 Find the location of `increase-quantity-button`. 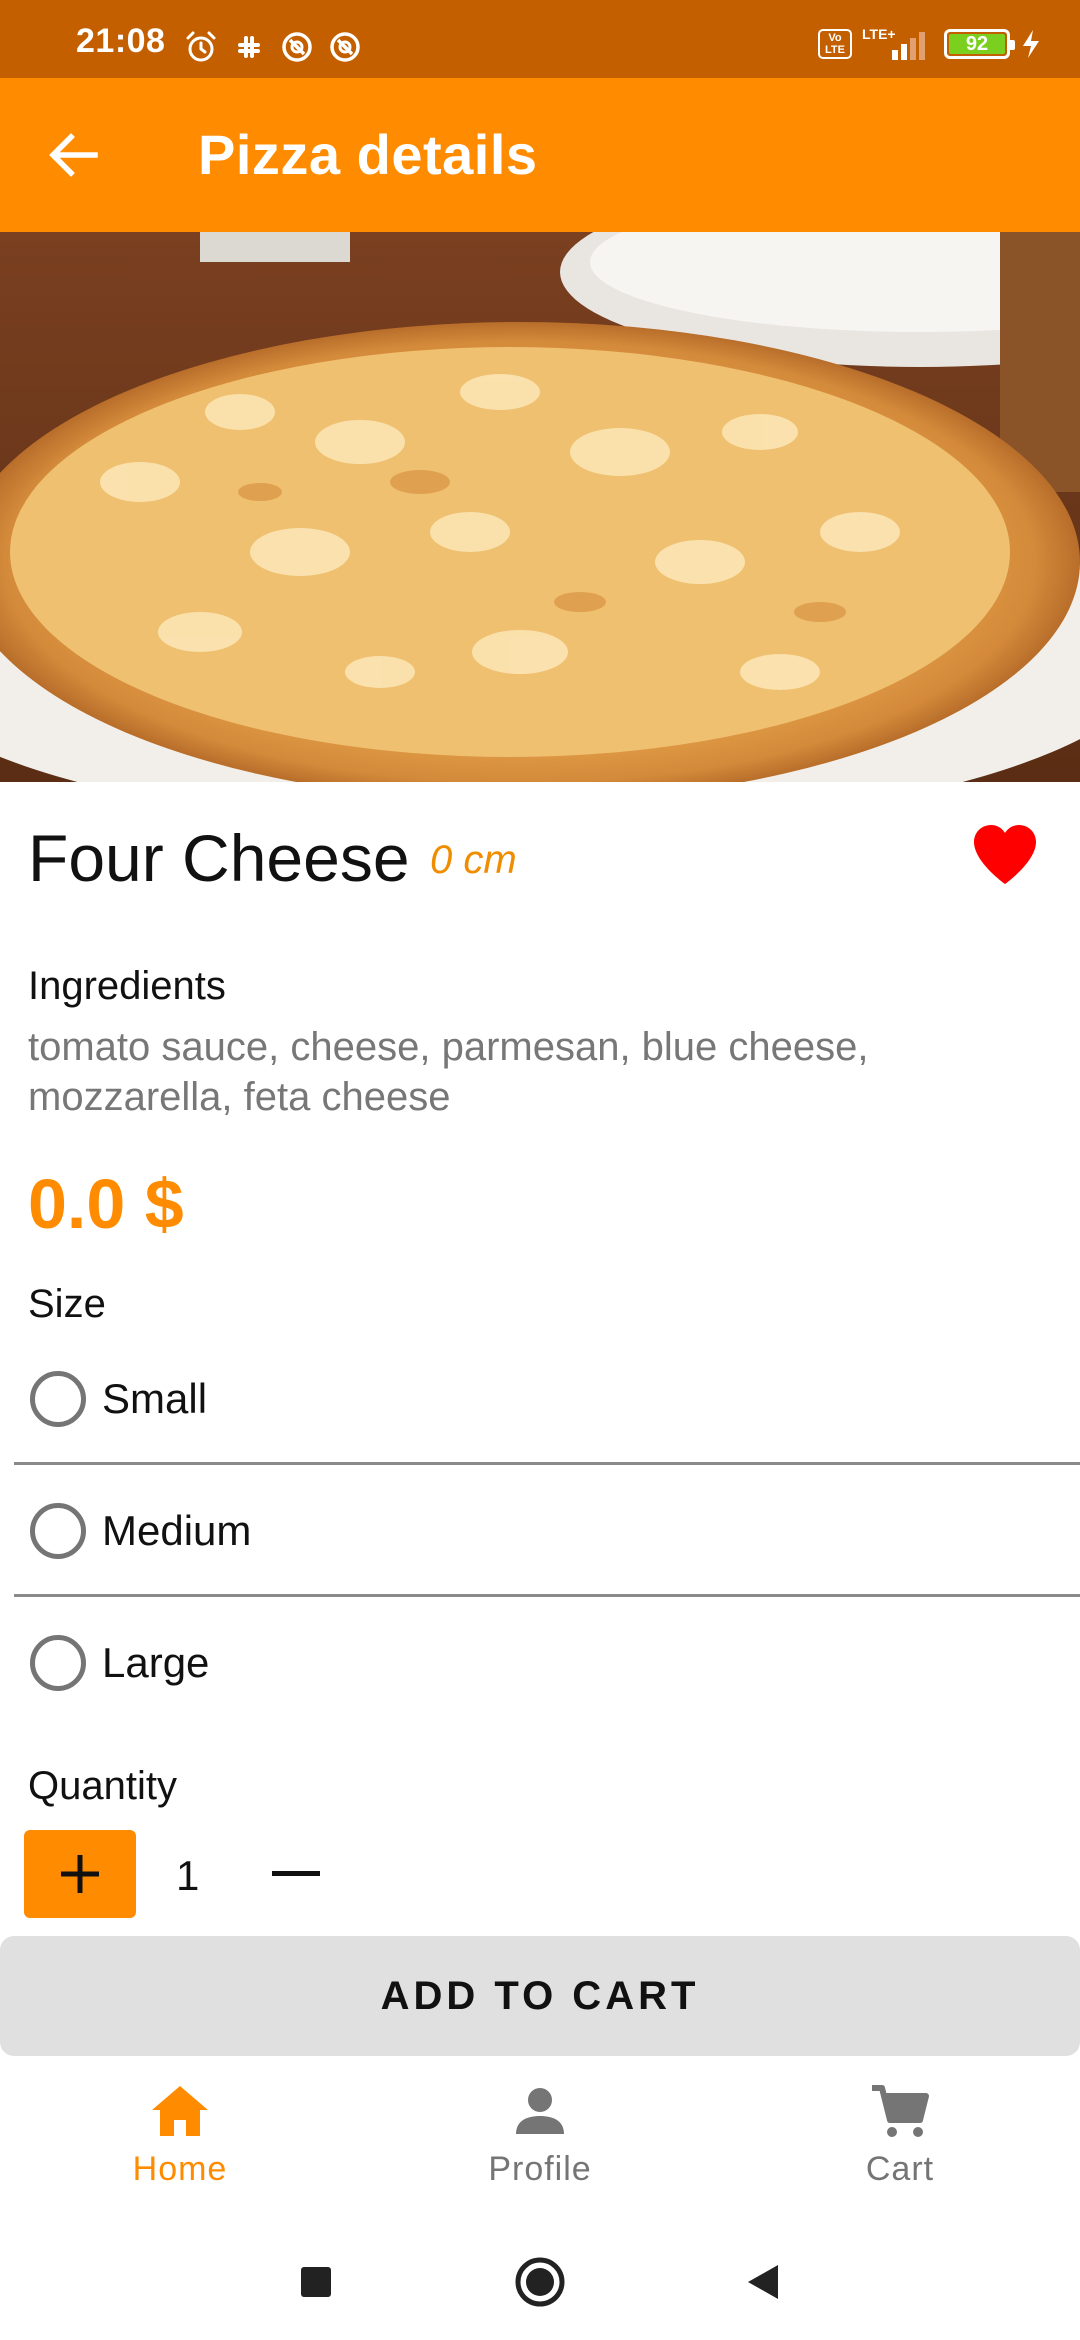

increase-quantity-button is located at coordinates (80, 1874).